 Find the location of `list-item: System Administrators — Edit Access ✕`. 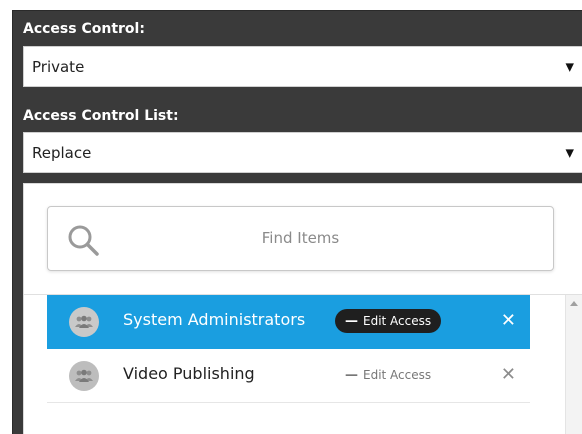

list-item: System Administrators — Edit Access ✕ is located at coordinates (288, 322).